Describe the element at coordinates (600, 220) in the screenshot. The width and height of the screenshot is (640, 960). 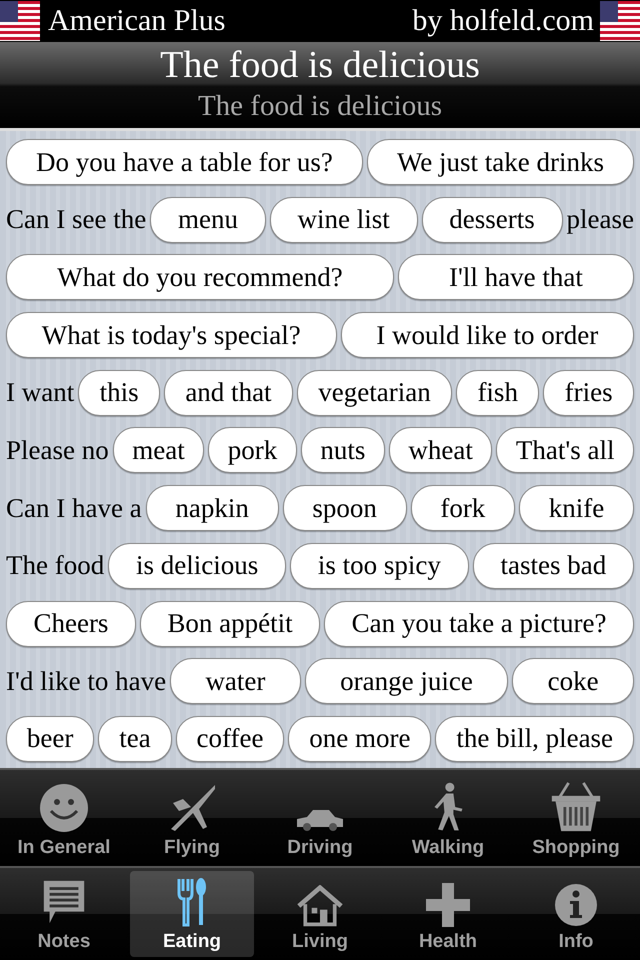
I see `phrase-label: please` at that location.